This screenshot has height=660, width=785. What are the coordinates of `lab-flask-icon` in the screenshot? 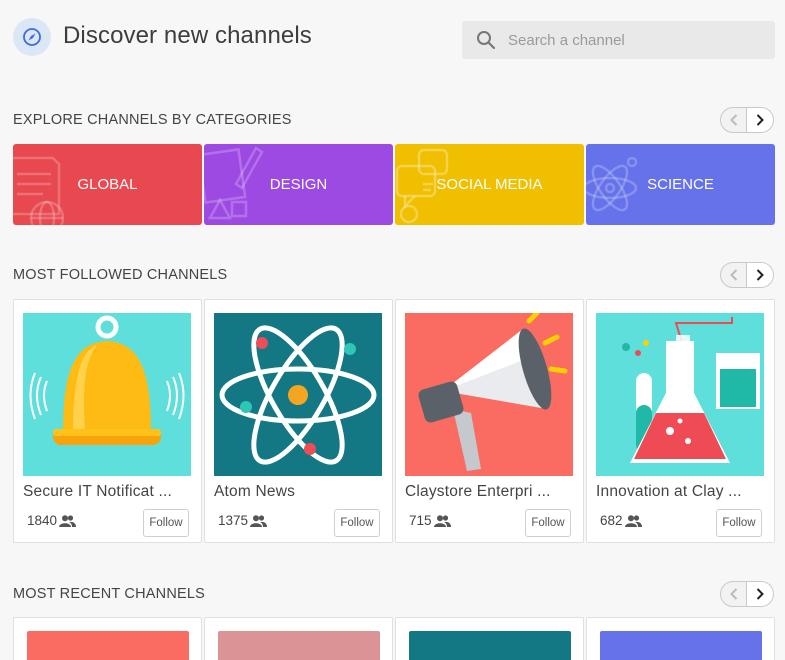 It's located at (691, 390).